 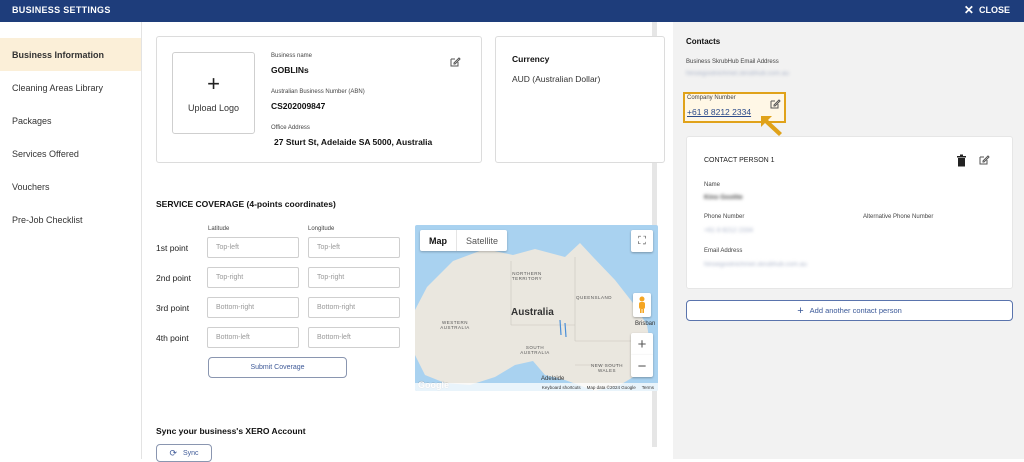 I want to click on sidebar-item-cleaning-areas-library: Cleaning Areas Library, so click(x=70, y=87).